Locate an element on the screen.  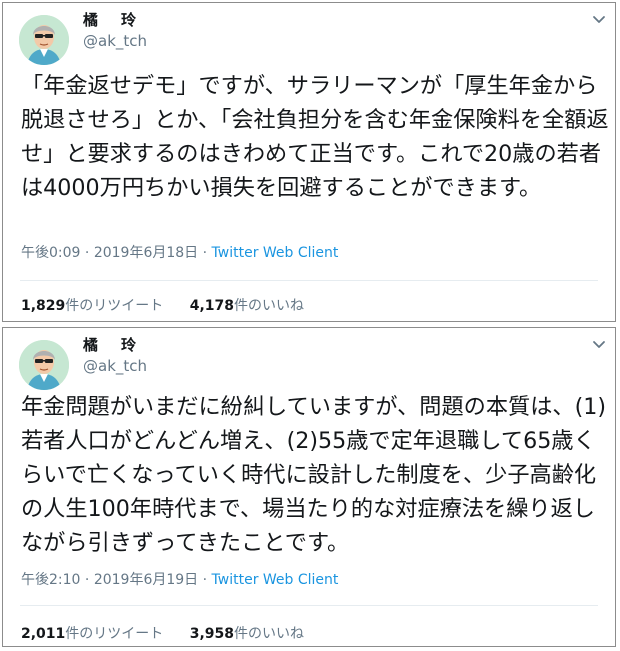
tweet-meta: 午後0:09 · 2019年6月18日 · Twitter Web Client is located at coordinates (179, 252).